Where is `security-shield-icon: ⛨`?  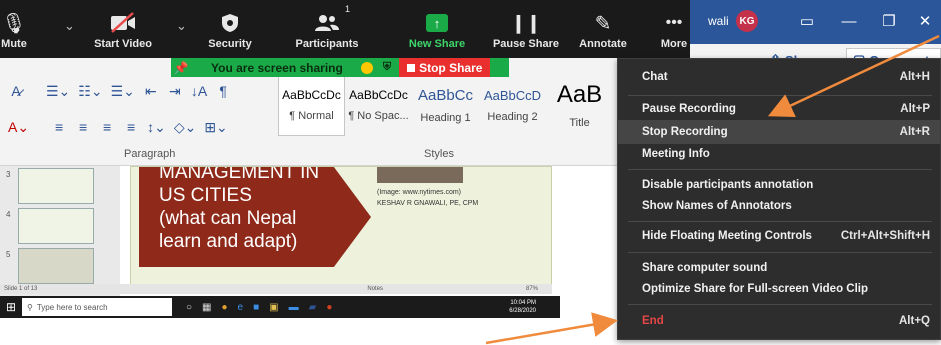 security-shield-icon: ⛨ is located at coordinates (387, 67).